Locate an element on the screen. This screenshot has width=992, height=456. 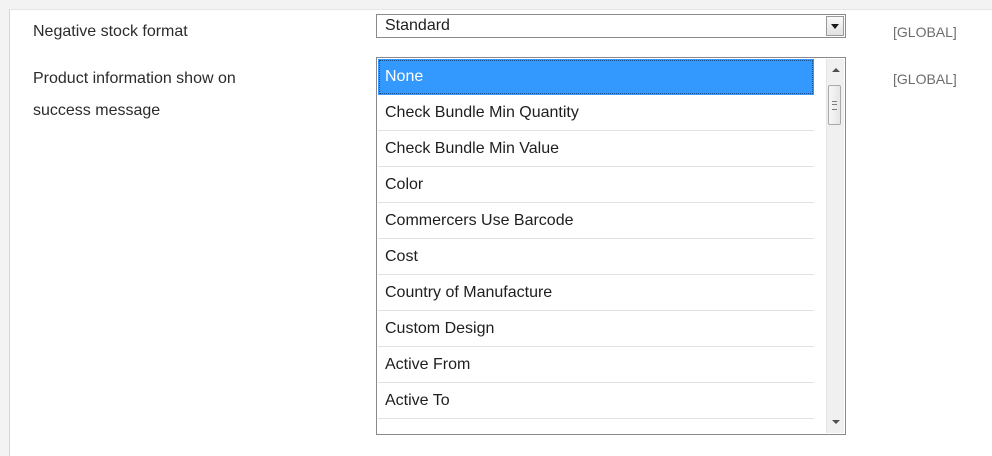
scrollbar-thumb is located at coordinates (834, 105).